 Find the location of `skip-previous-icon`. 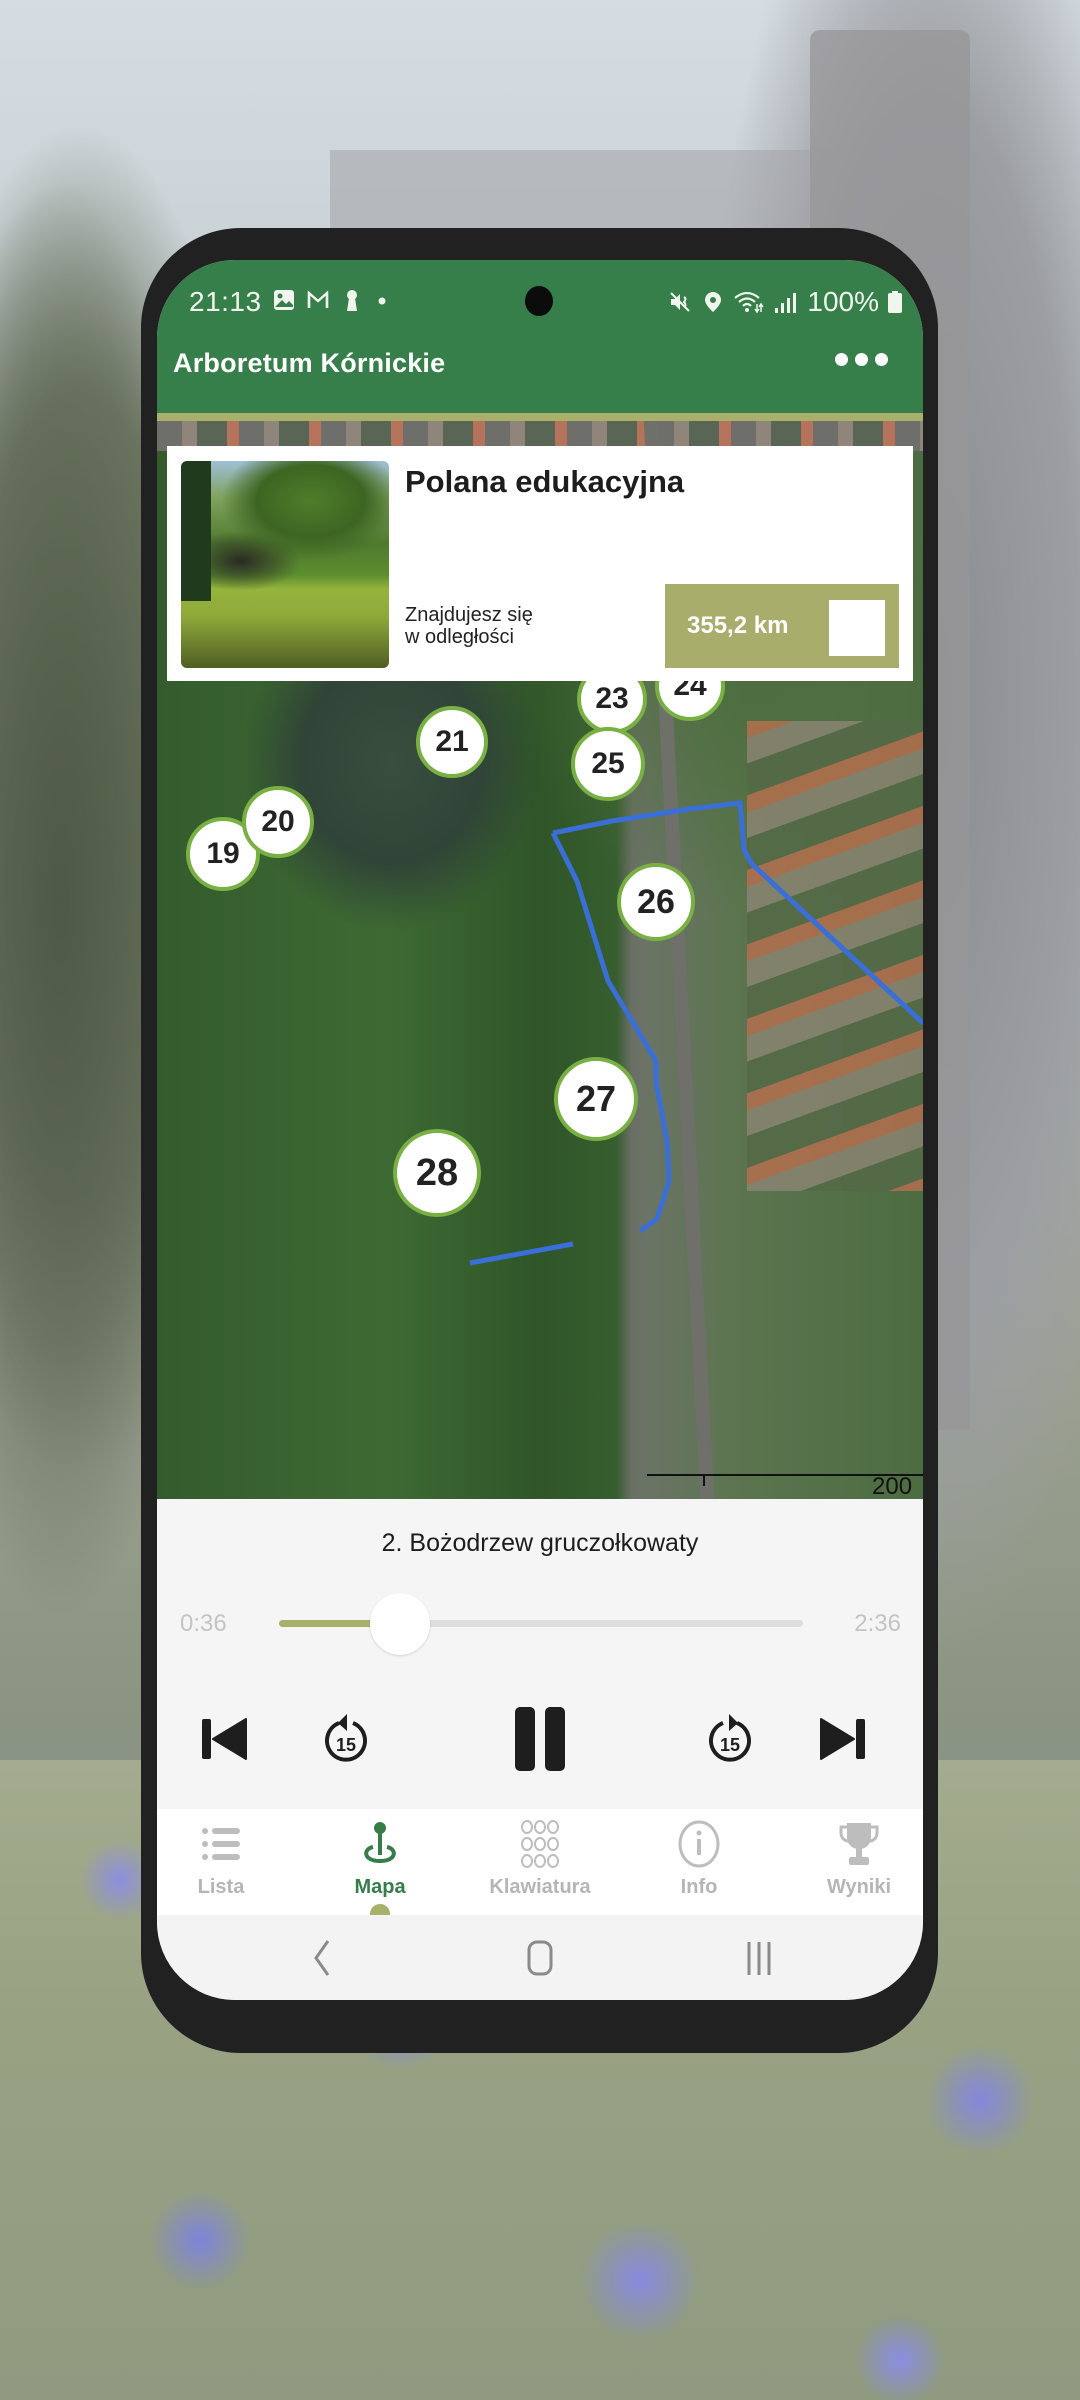

skip-previous-icon is located at coordinates (224, 1739).